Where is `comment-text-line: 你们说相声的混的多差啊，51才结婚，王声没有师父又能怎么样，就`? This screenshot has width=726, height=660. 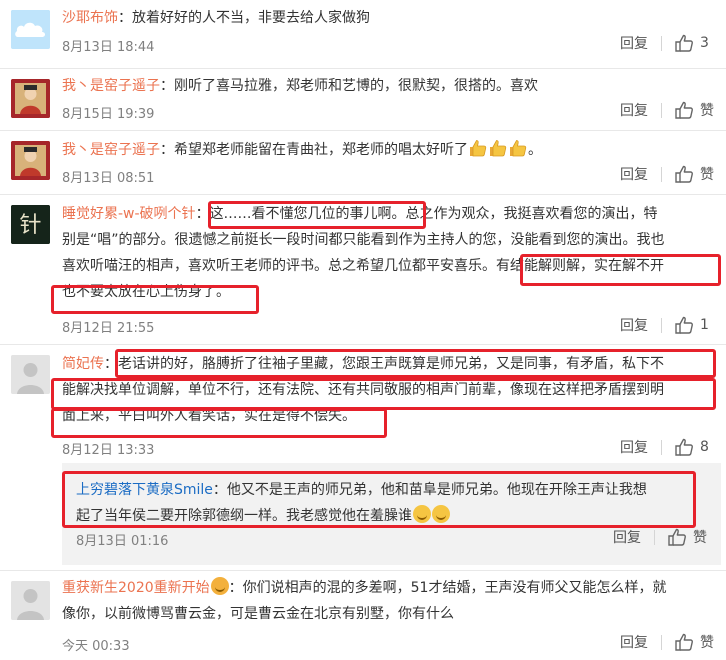
comment-text-line: 你们说相声的混的多差啊，51才结婚，王声没有师父又能怎么样，就 is located at coordinates (454, 588).